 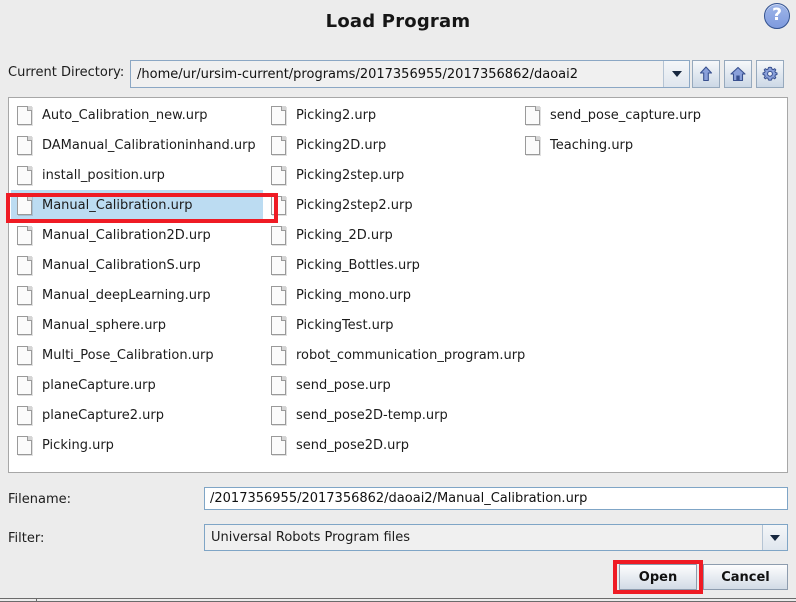 I want to click on file-list-column: send_pose_capture.urp Teaching.urp, so click(x=652, y=130).